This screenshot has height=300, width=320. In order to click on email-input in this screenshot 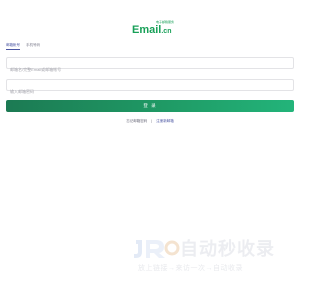, I will do `click(150, 69)`.